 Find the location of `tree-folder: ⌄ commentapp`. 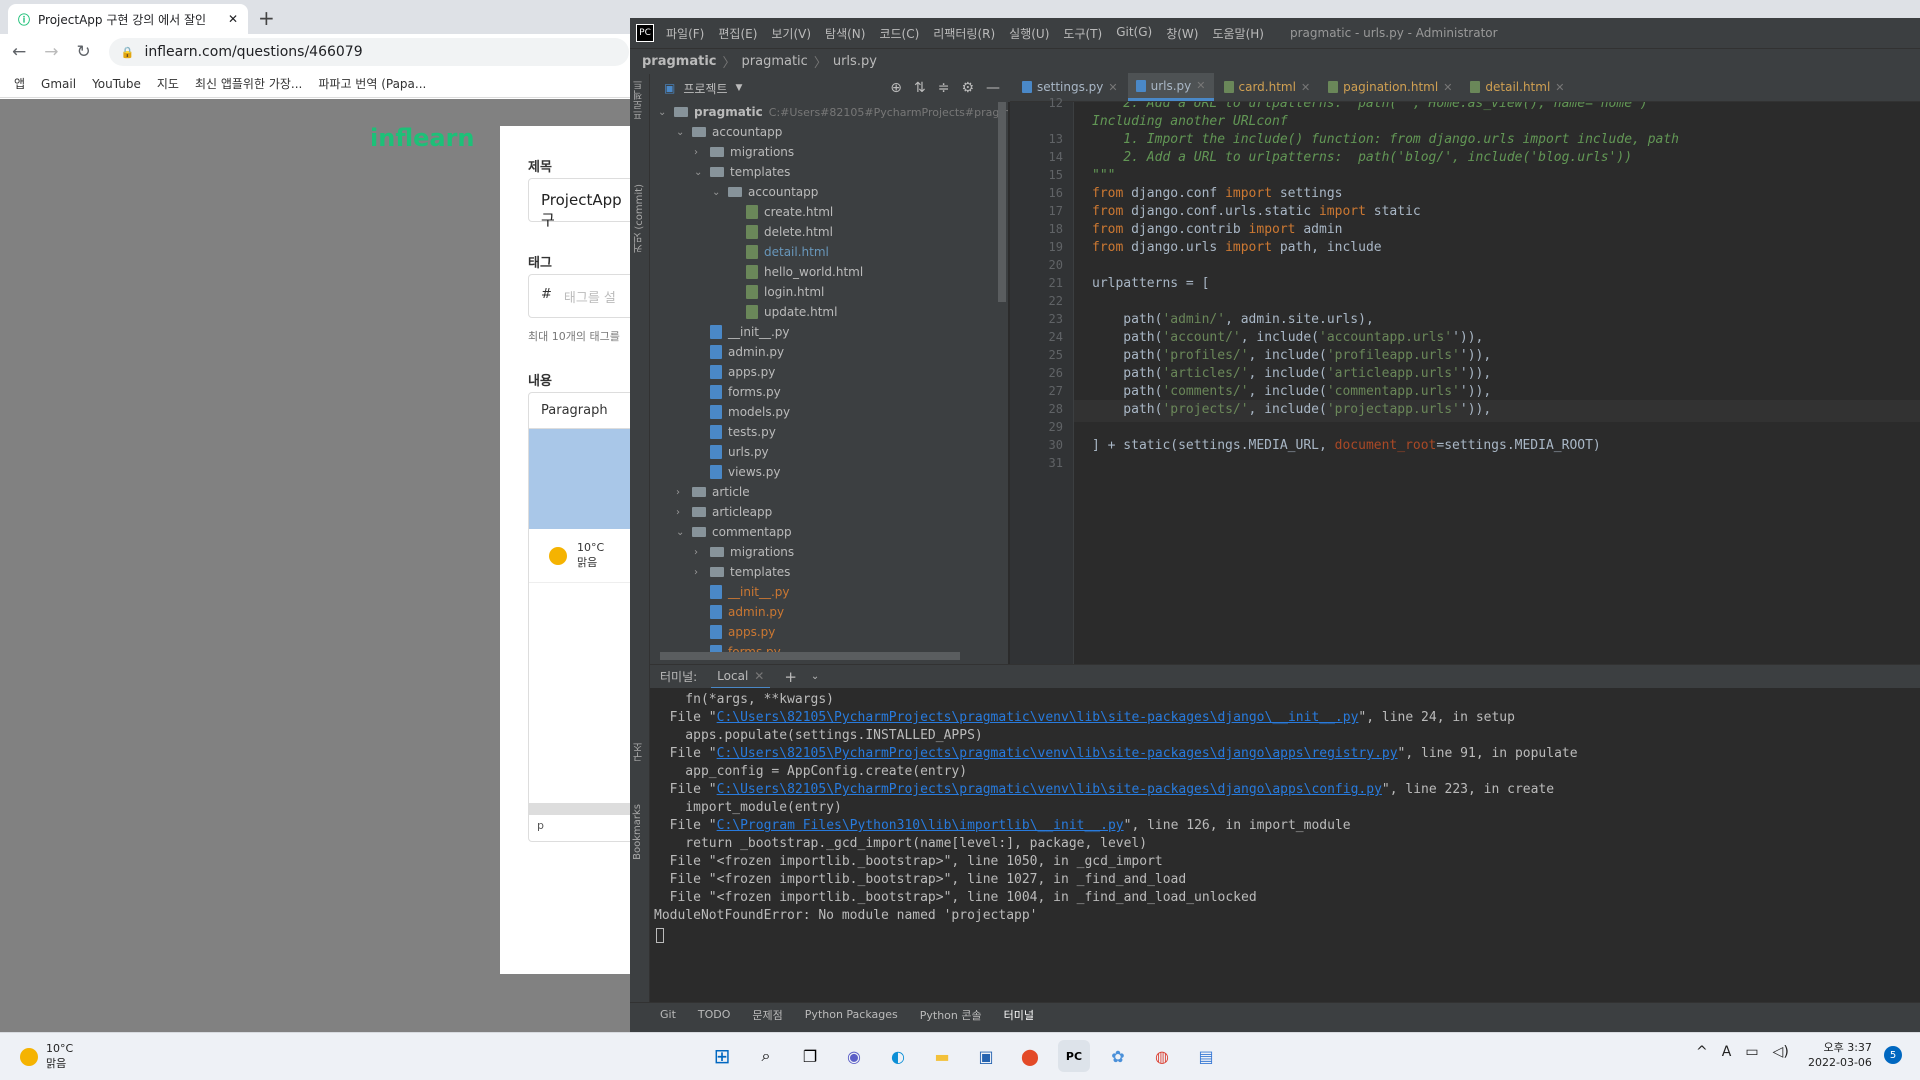

tree-folder: ⌄ commentapp is located at coordinates (734, 532).